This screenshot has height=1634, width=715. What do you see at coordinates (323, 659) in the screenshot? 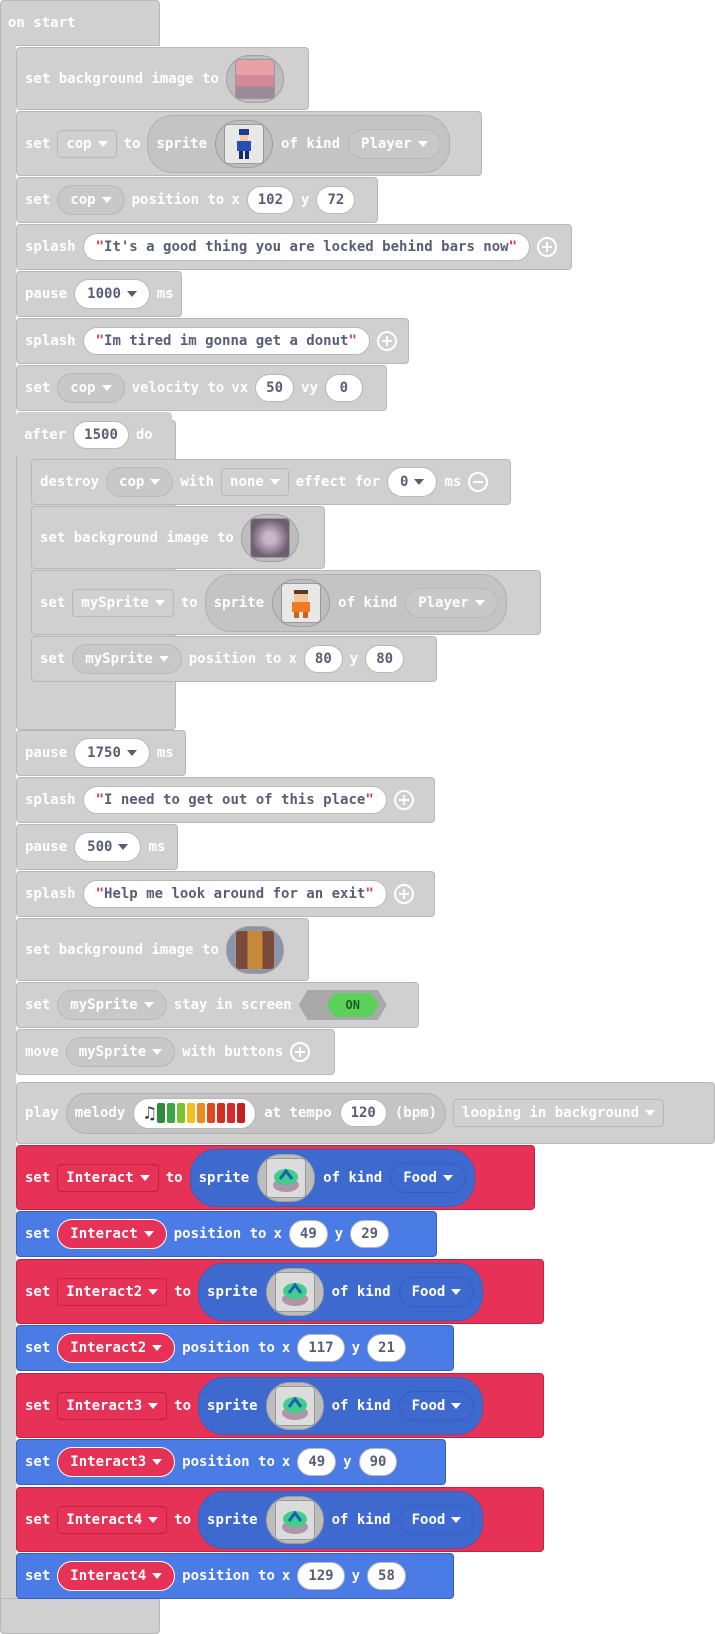
I see `x-input: 80` at bounding box center [323, 659].